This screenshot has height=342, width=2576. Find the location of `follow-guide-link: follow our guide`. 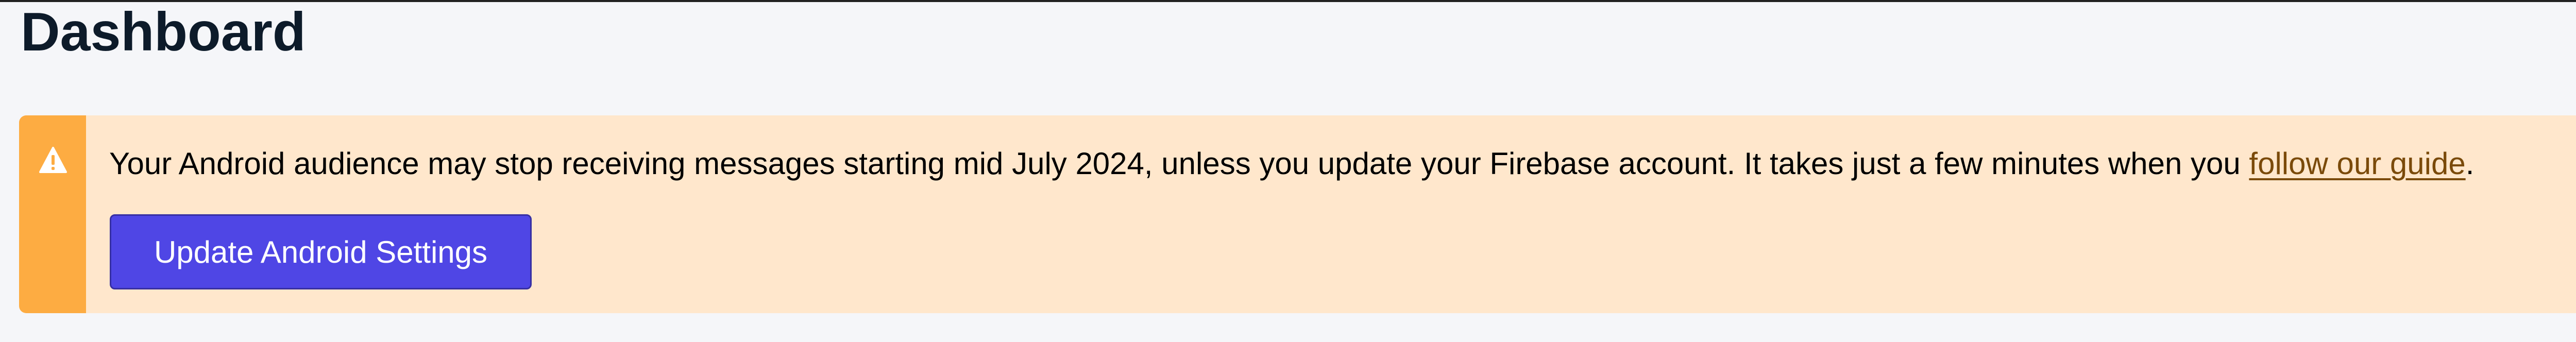

follow-guide-link: follow our guide is located at coordinates (2357, 163).